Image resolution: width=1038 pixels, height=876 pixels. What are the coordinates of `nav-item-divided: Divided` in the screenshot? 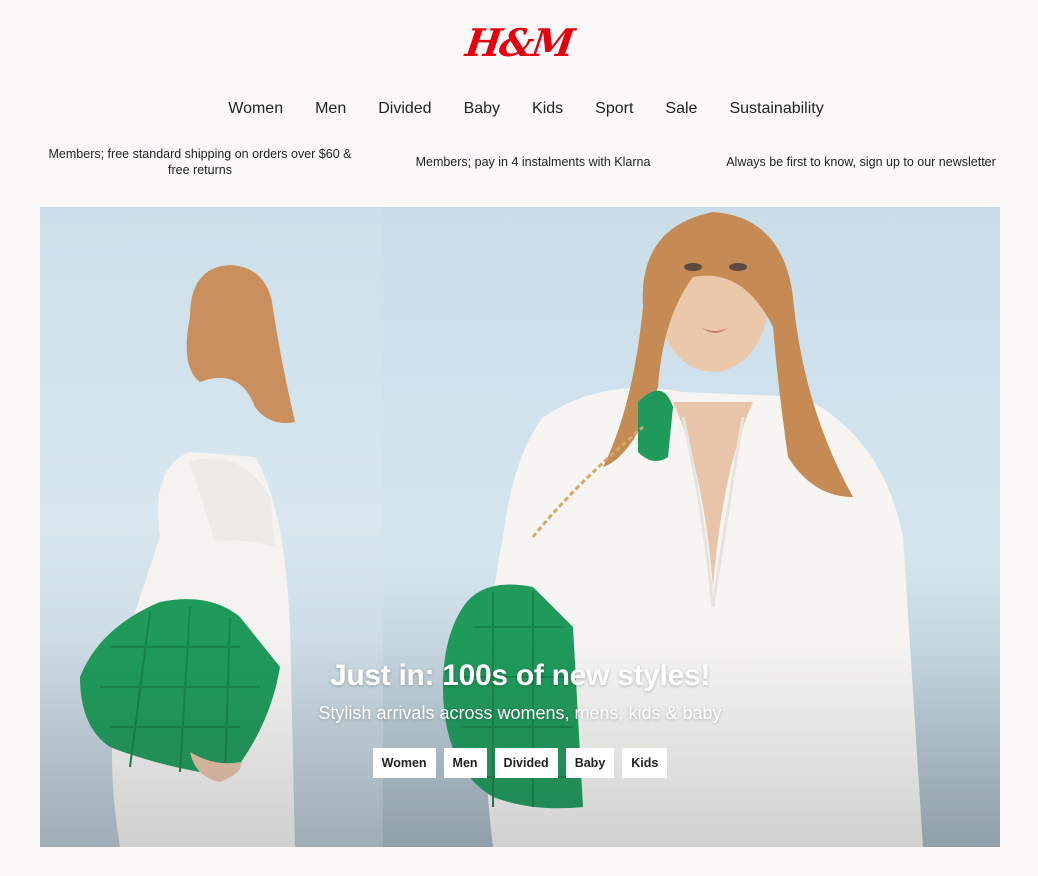 It's located at (404, 109).